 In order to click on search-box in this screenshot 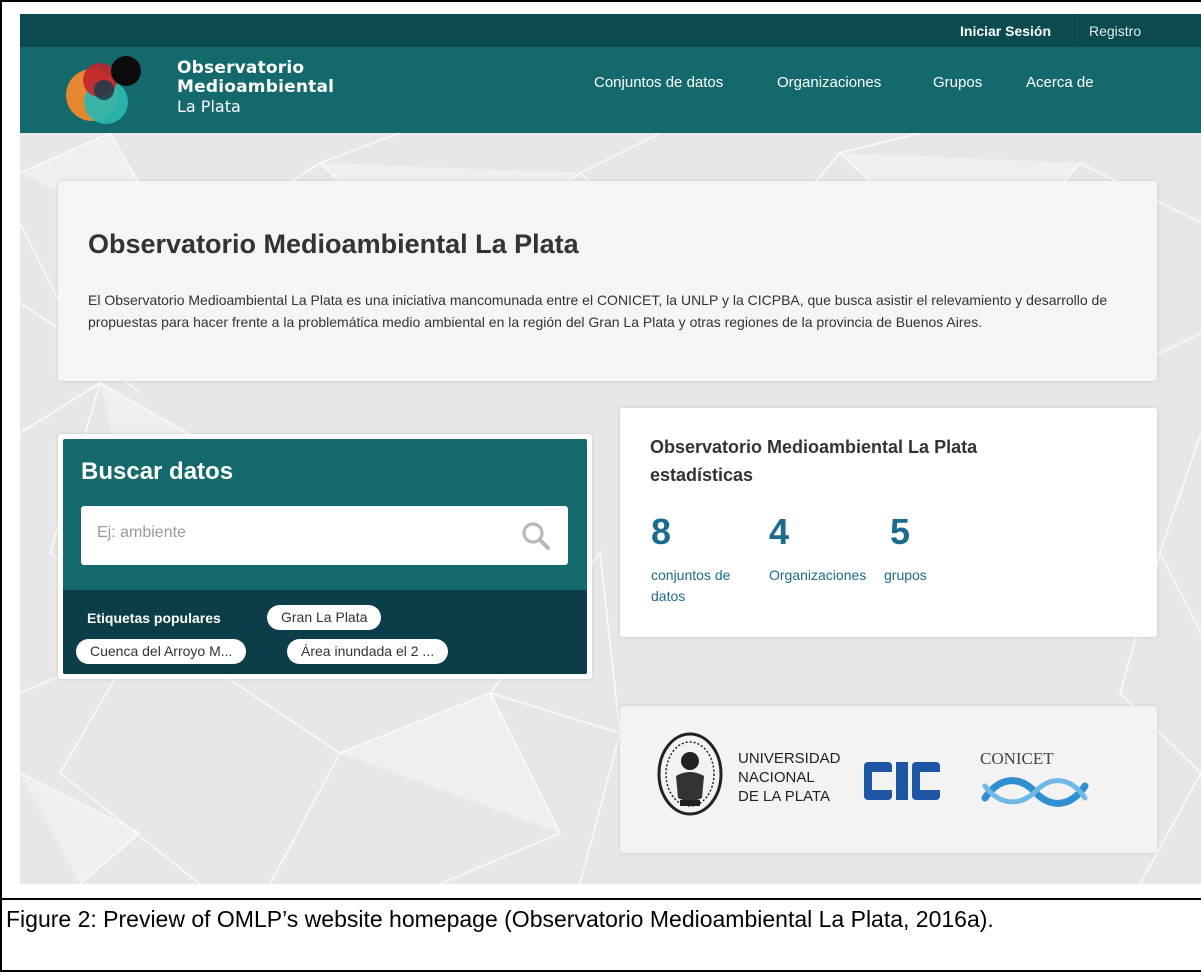, I will do `click(324, 535)`.